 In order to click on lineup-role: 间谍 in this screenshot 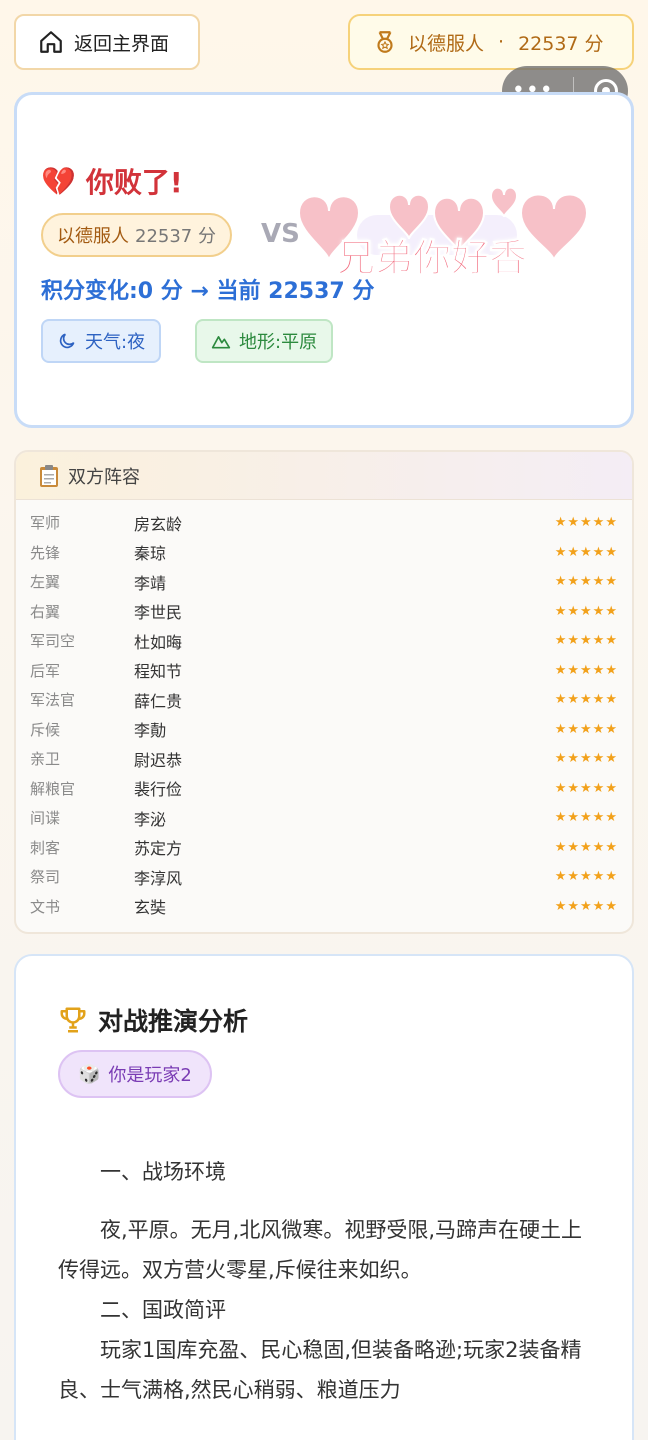, I will do `click(45, 818)`.